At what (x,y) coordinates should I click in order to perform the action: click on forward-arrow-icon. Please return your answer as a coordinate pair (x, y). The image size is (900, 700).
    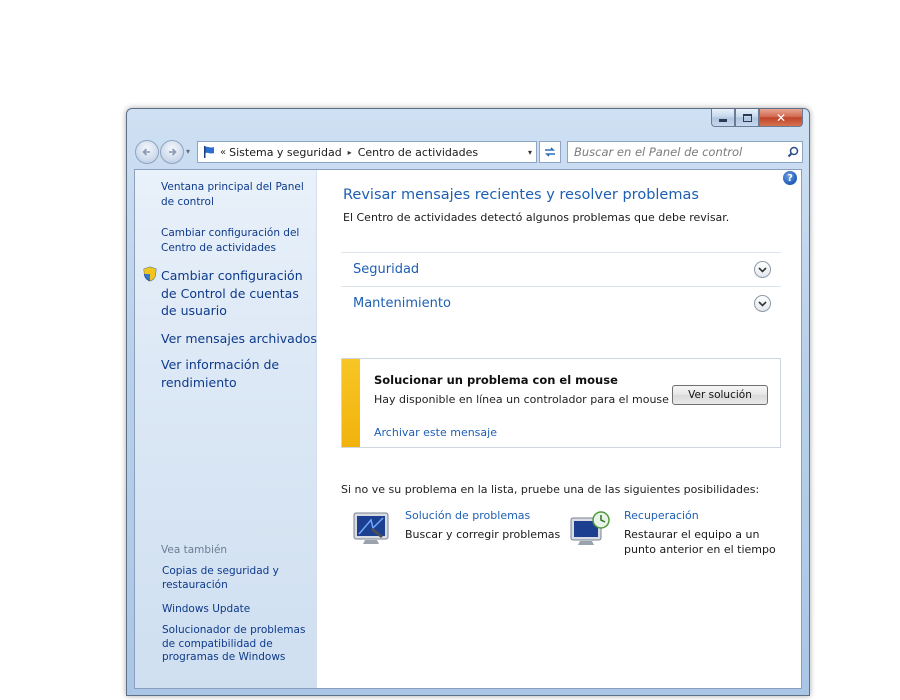
    Looking at the image, I should click on (173, 152).